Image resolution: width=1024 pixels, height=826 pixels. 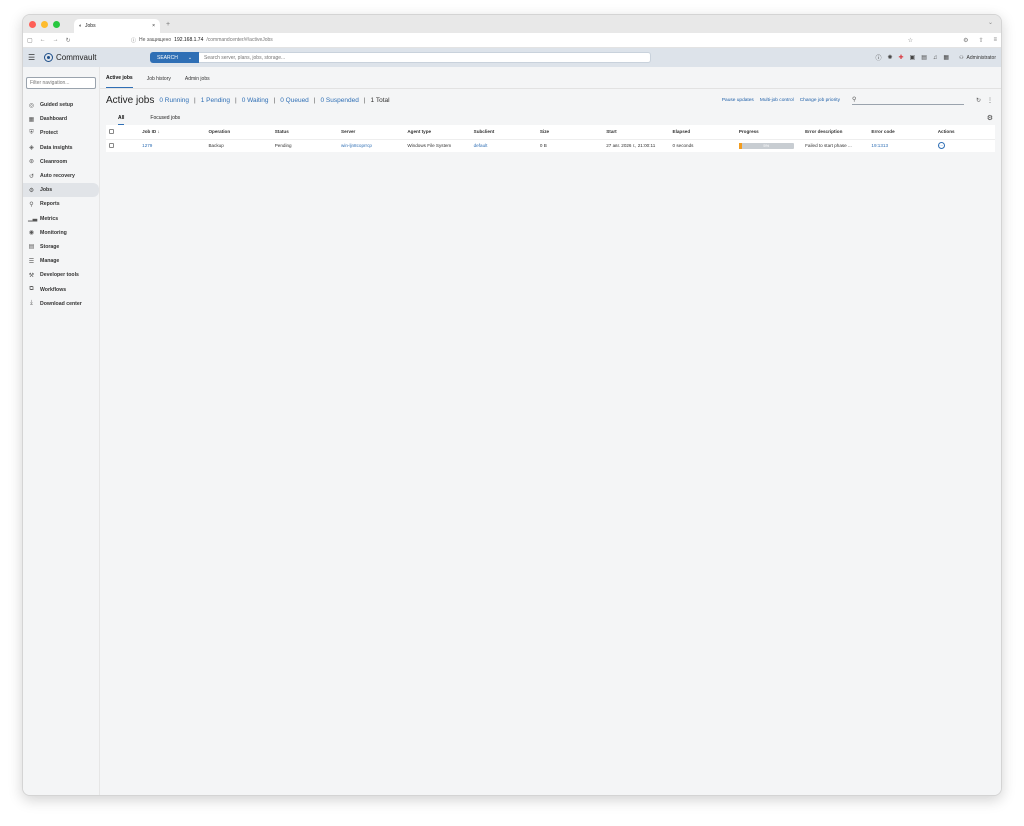 What do you see at coordinates (216, 146) in the screenshot?
I see `operation-cell: Backup` at bounding box center [216, 146].